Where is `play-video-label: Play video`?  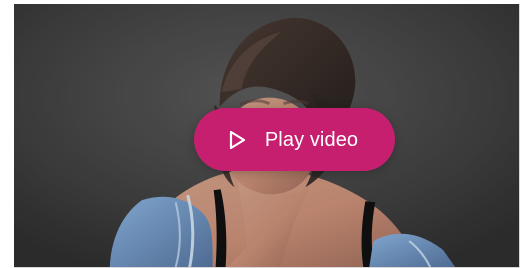
play-video-label: Play video is located at coordinates (311, 139).